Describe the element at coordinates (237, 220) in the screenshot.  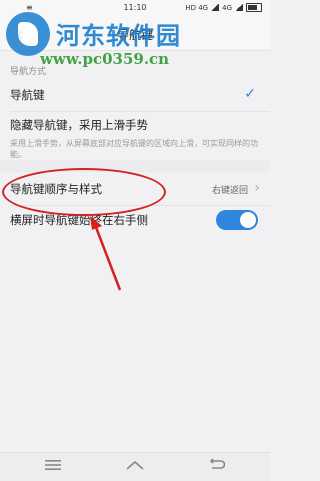
I see `landscape-toggle` at that location.